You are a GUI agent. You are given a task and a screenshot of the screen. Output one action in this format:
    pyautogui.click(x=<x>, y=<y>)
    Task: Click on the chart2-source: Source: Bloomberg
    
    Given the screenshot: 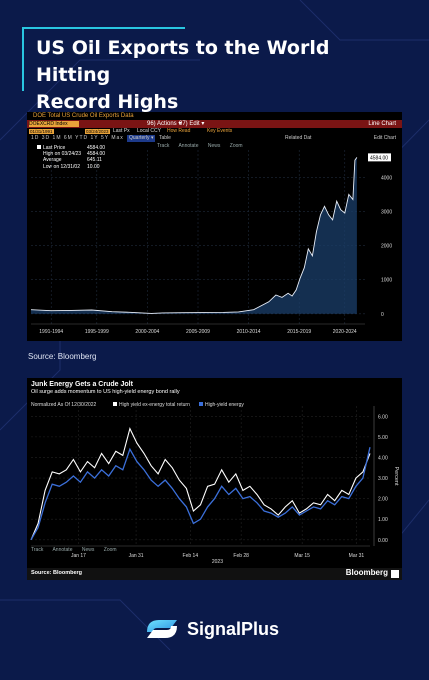 What is the action you would take?
    pyautogui.click(x=57, y=573)
    